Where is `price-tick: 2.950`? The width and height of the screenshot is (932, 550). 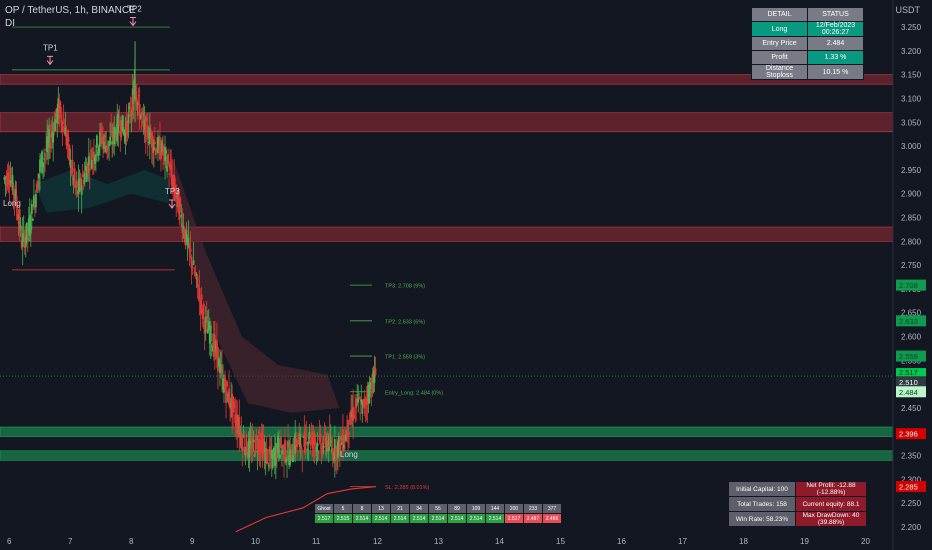 price-tick: 2.950 is located at coordinates (911, 170).